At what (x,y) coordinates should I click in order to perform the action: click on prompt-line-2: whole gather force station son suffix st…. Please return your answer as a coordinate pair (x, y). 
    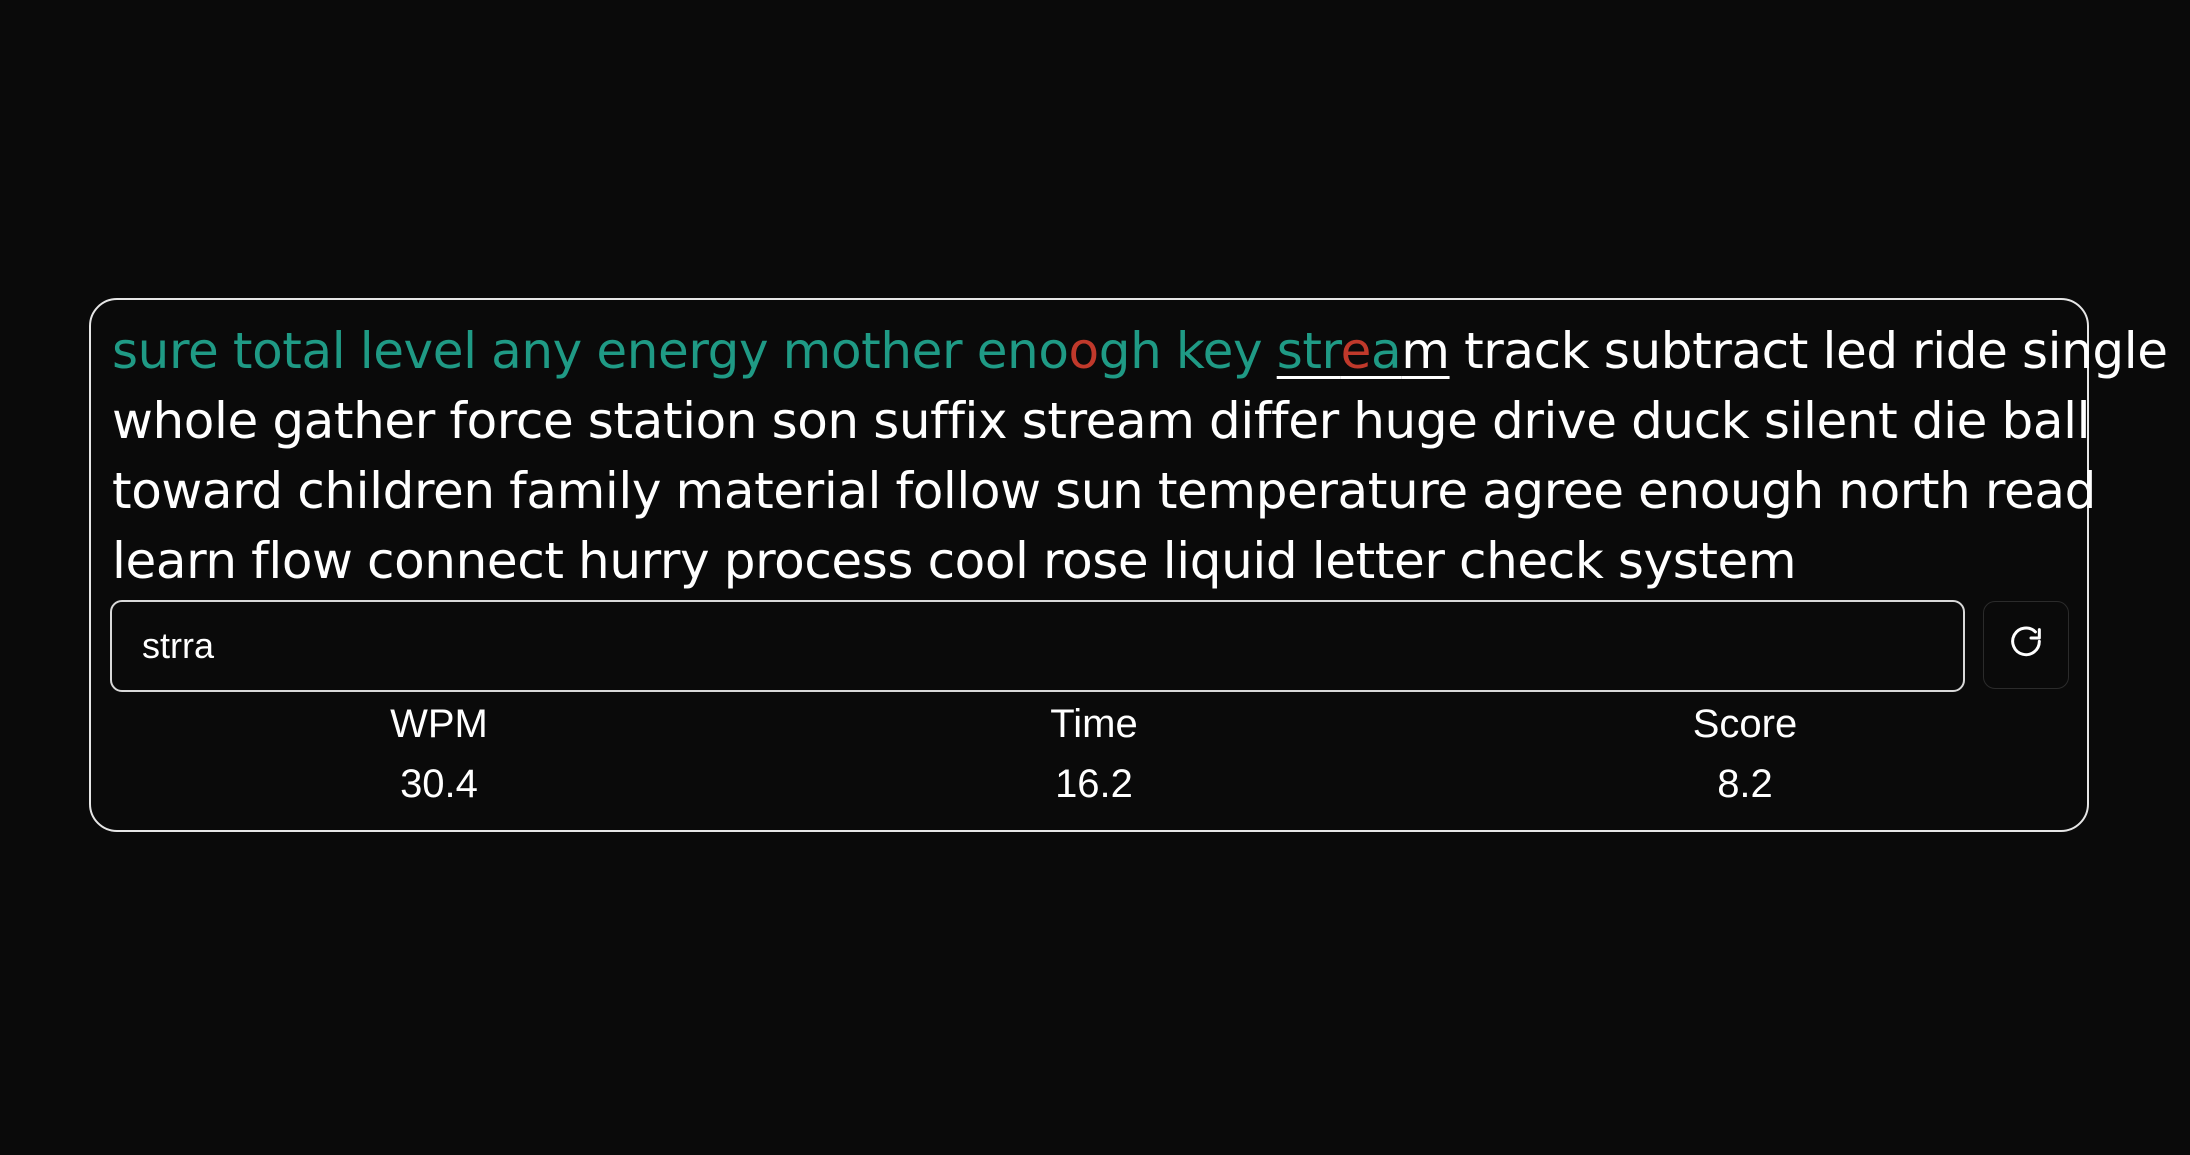
    Looking at the image, I should click on (1101, 421).